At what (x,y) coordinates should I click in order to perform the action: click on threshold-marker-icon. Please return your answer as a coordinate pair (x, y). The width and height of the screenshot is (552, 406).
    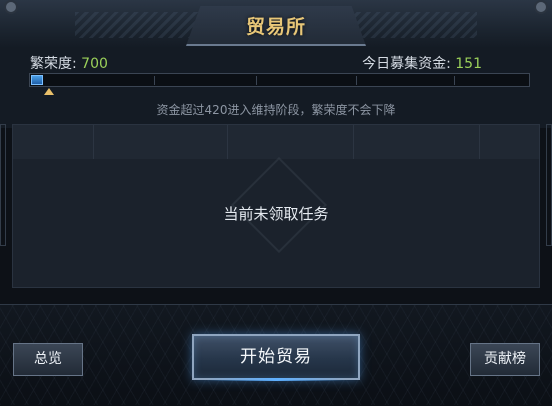
    Looking at the image, I should click on (49, 91).